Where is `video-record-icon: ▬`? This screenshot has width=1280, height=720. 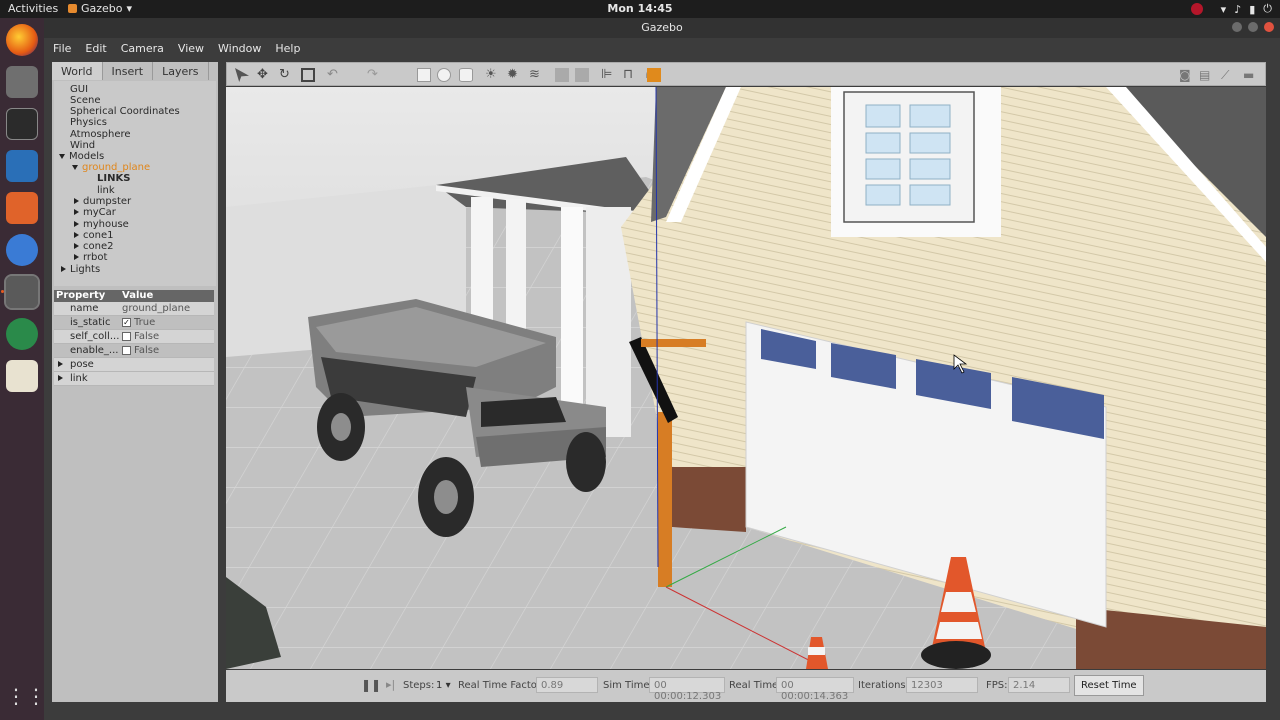
video-record-icon: ▬ is located at coordinates (1250, 75).